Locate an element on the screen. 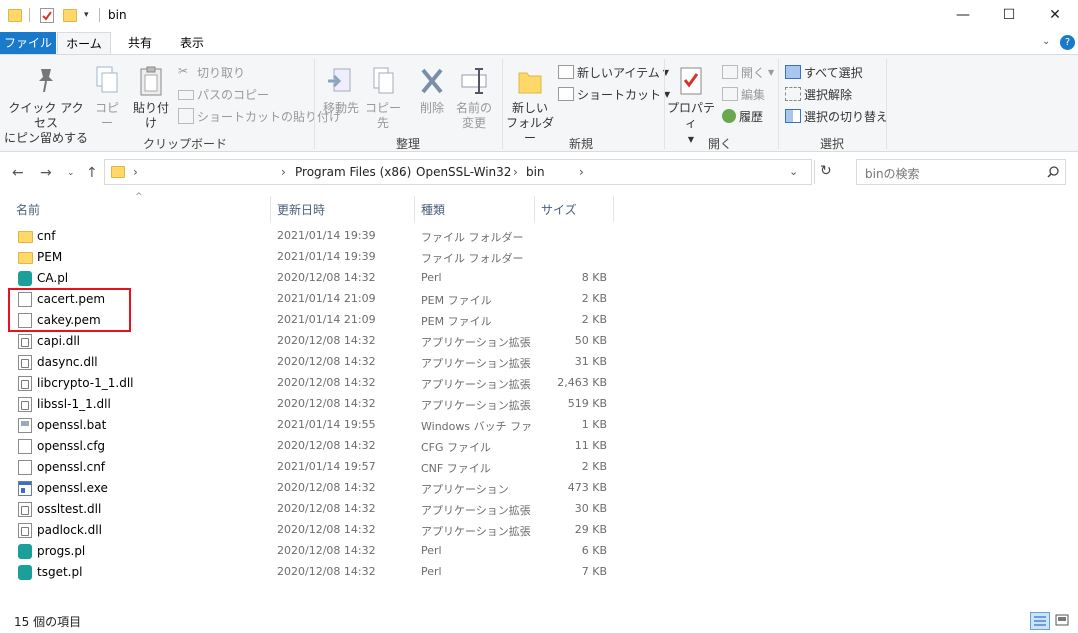  back-button: ← is located at coordinates (18, 173).